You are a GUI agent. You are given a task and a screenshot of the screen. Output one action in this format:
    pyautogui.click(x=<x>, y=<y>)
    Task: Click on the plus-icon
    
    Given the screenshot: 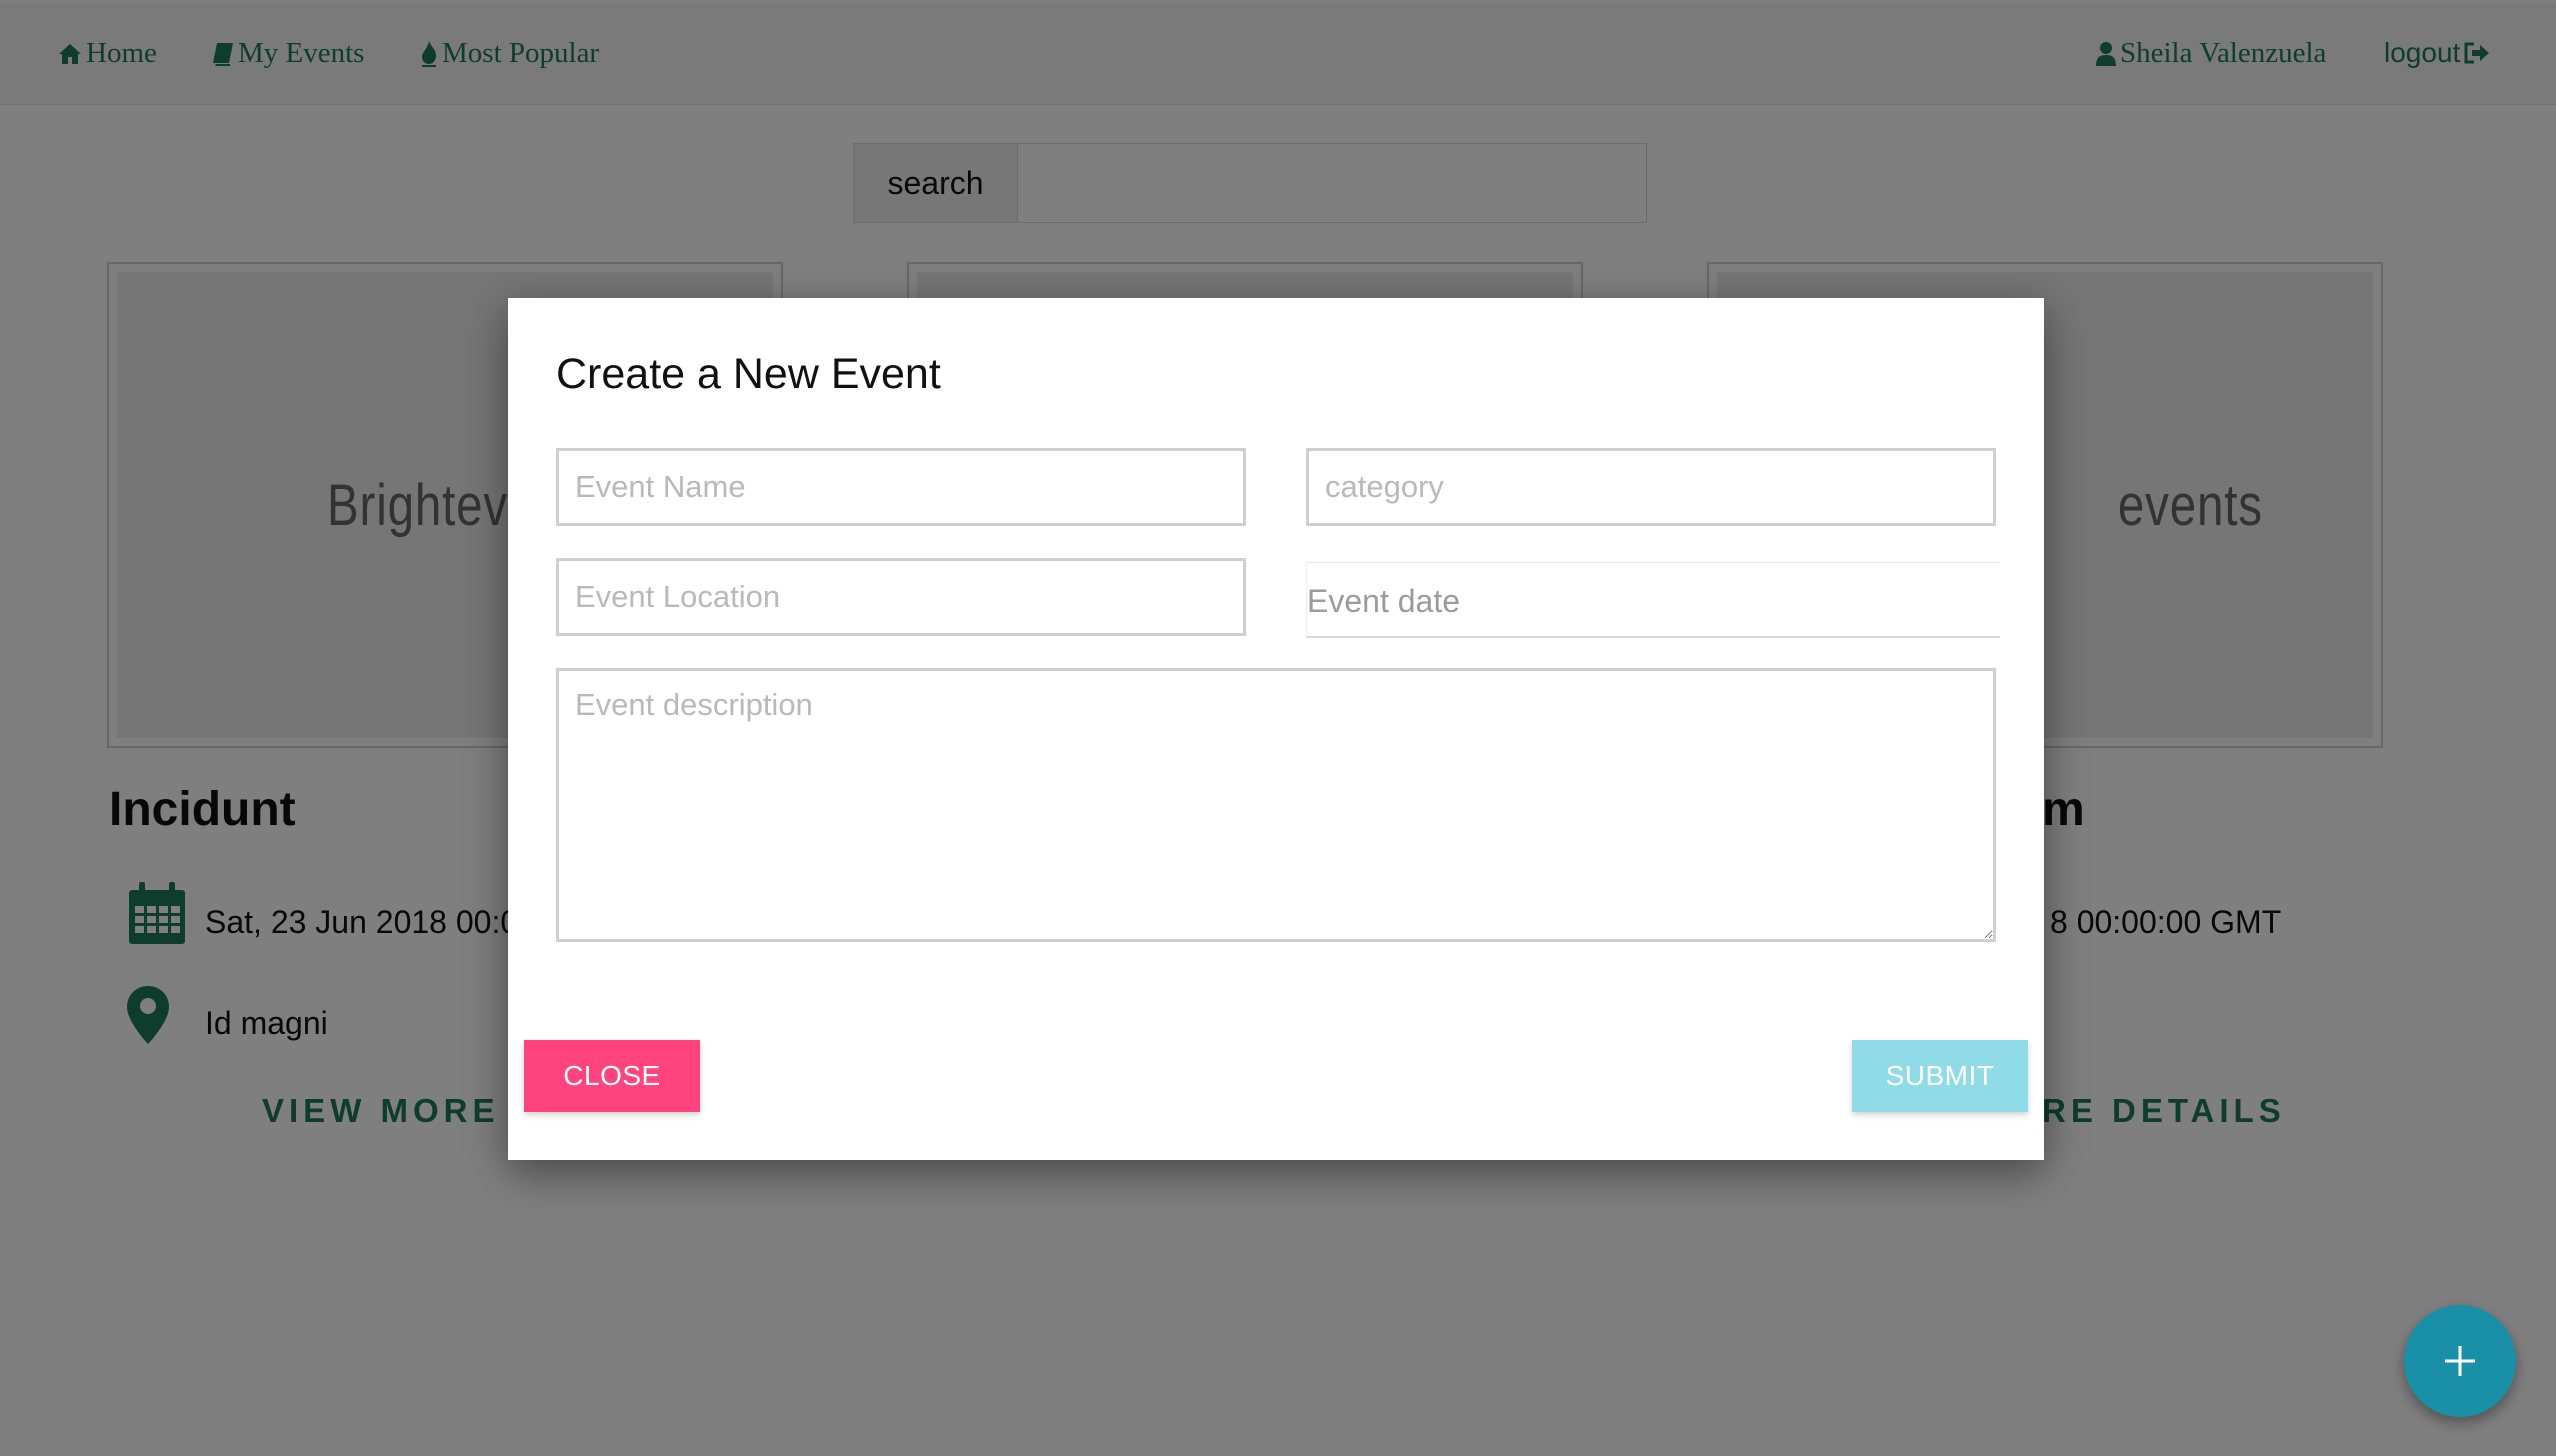 What is the action you would take?
    pyautogui.click(x=2460, y=1361)
    